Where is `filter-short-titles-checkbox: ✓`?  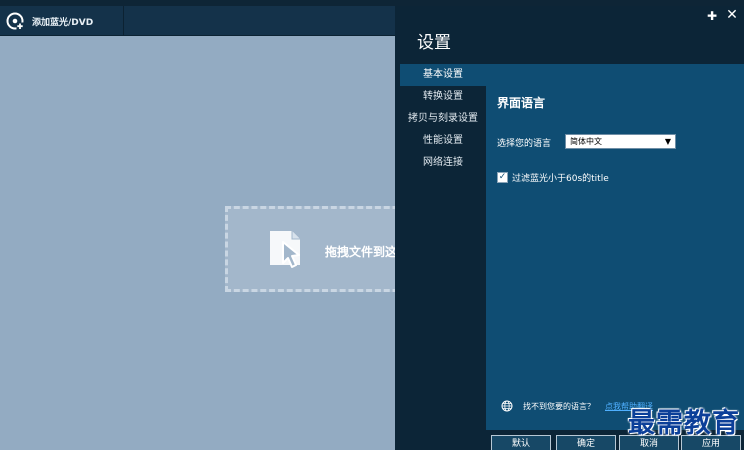
filter-short-titles-checkbox: ✓ is located at coordinates (502, 177).